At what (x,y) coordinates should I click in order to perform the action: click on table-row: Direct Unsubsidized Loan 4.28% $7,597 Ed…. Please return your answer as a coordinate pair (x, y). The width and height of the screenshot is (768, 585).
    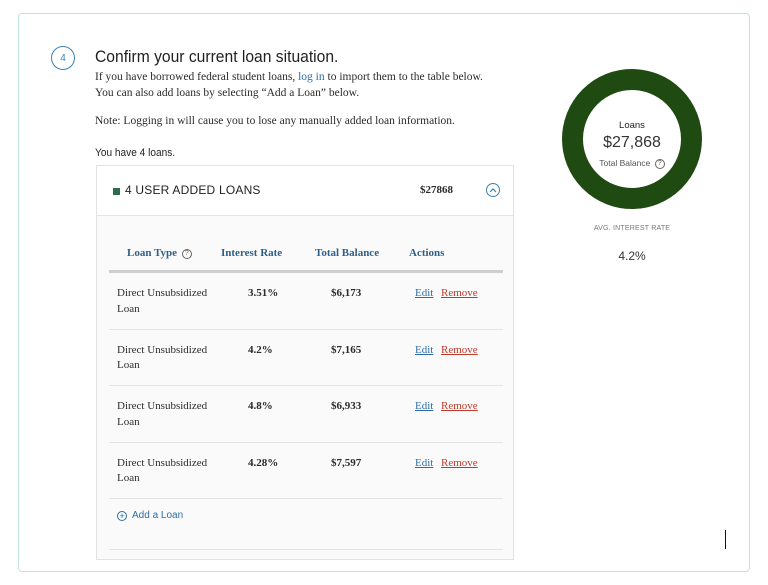
    Looking at the image, I should click on (306, 471).